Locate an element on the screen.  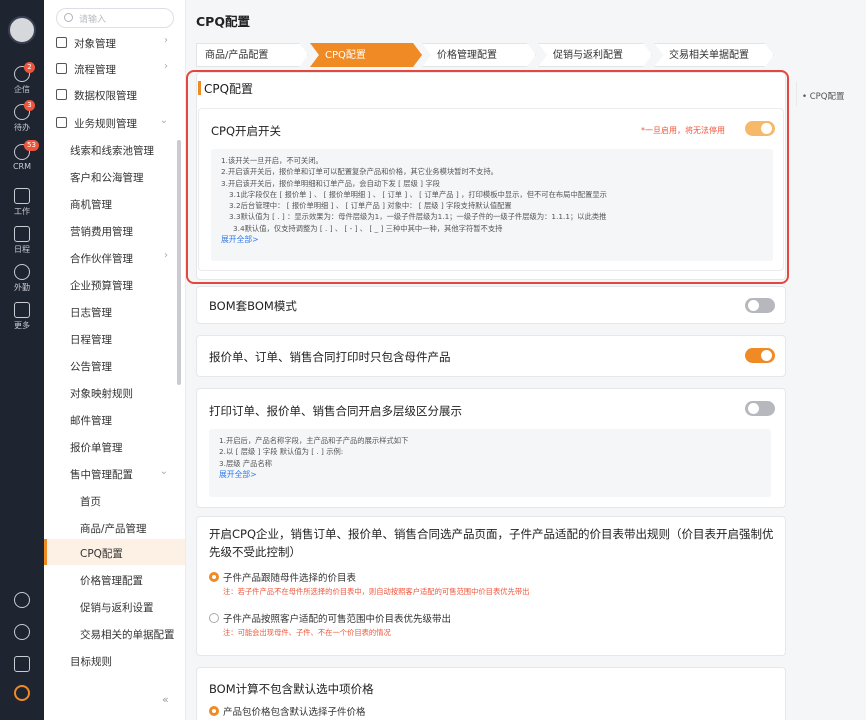
calendar-icon is located at coordinates (22, 234).